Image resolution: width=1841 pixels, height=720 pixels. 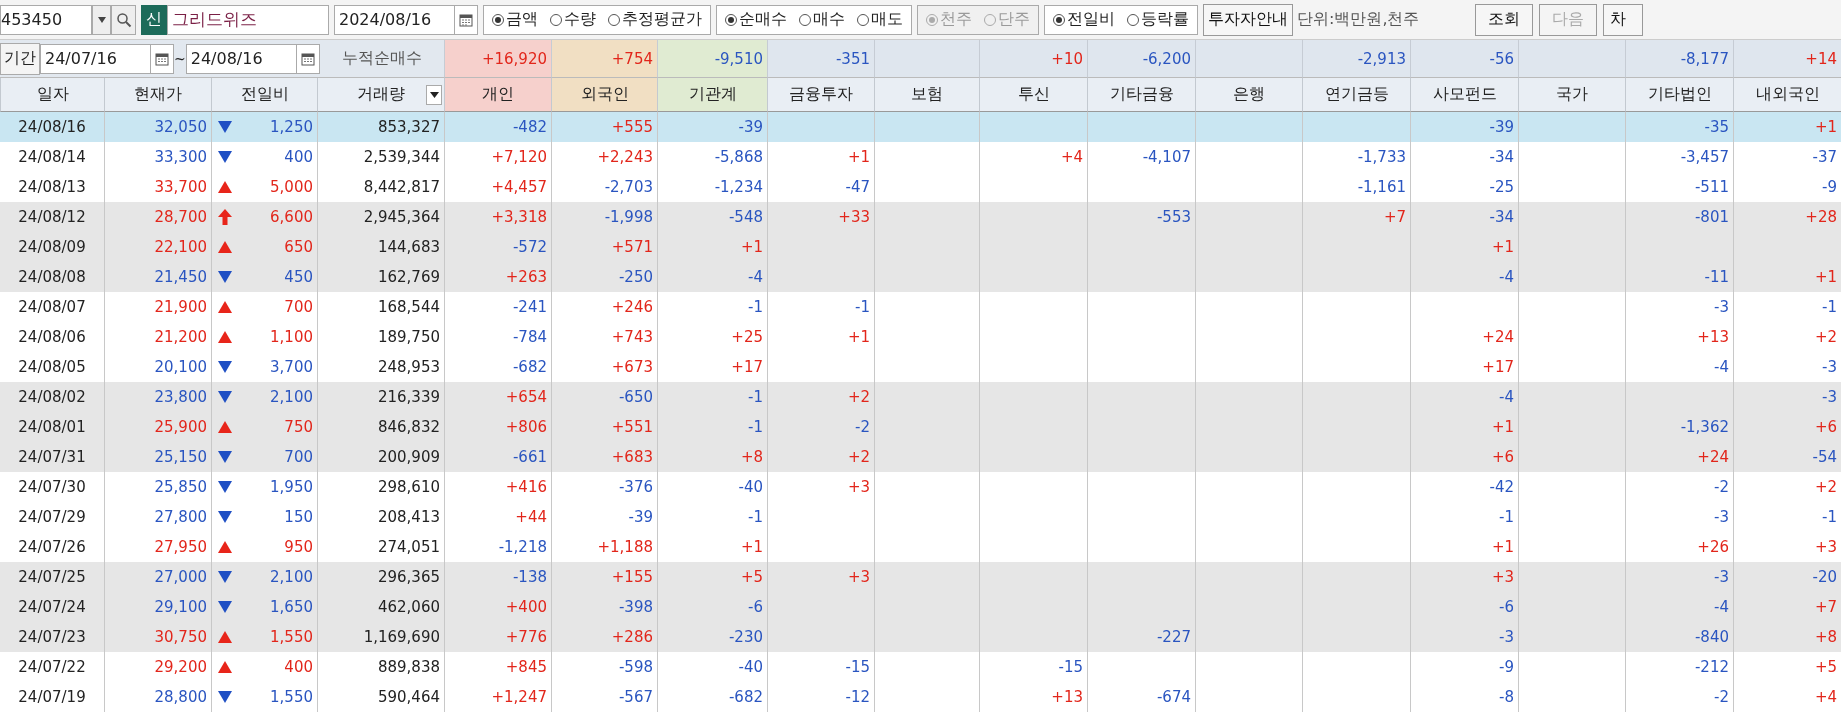 I want to click on table-row: 24/08/02 23,800 2,100 216,339 +654 -650 -1 +2 -4 -3, so click(x=920, y=397).